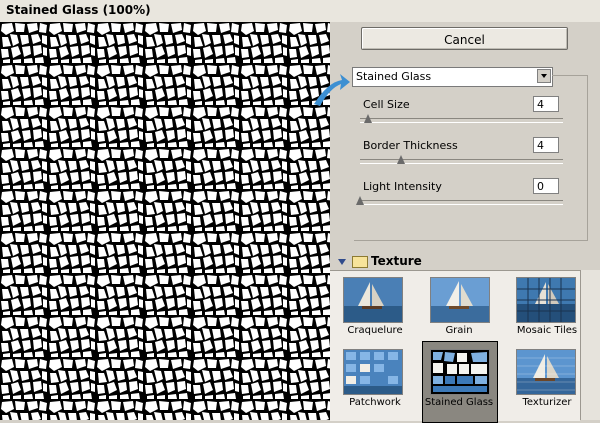 This screenshot has width=600, height=423. I want to click on light-intensity-slider-thumb, so click(360, 200).